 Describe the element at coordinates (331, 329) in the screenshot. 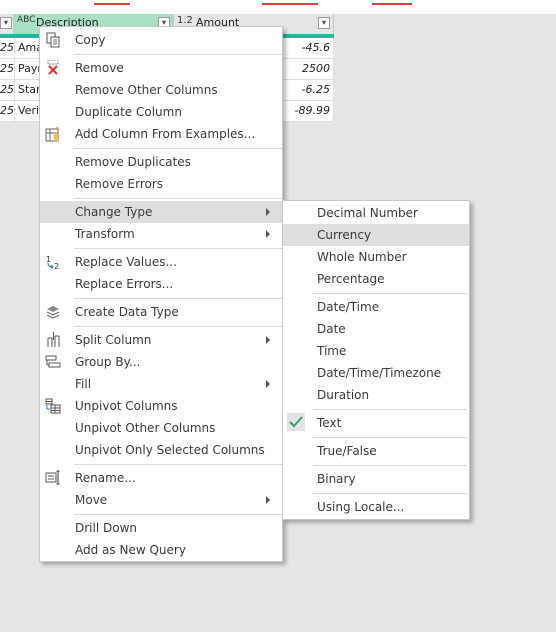

I see `menu-item-label: Date` at that location.